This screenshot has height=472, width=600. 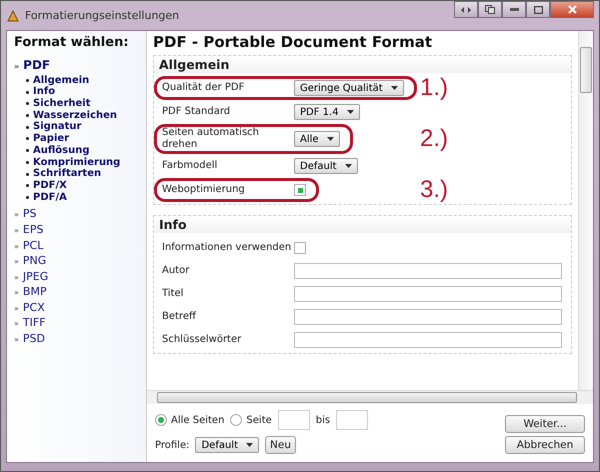 I want to click on setting-label: Qualität der PDF, so click(x=204, y=88).